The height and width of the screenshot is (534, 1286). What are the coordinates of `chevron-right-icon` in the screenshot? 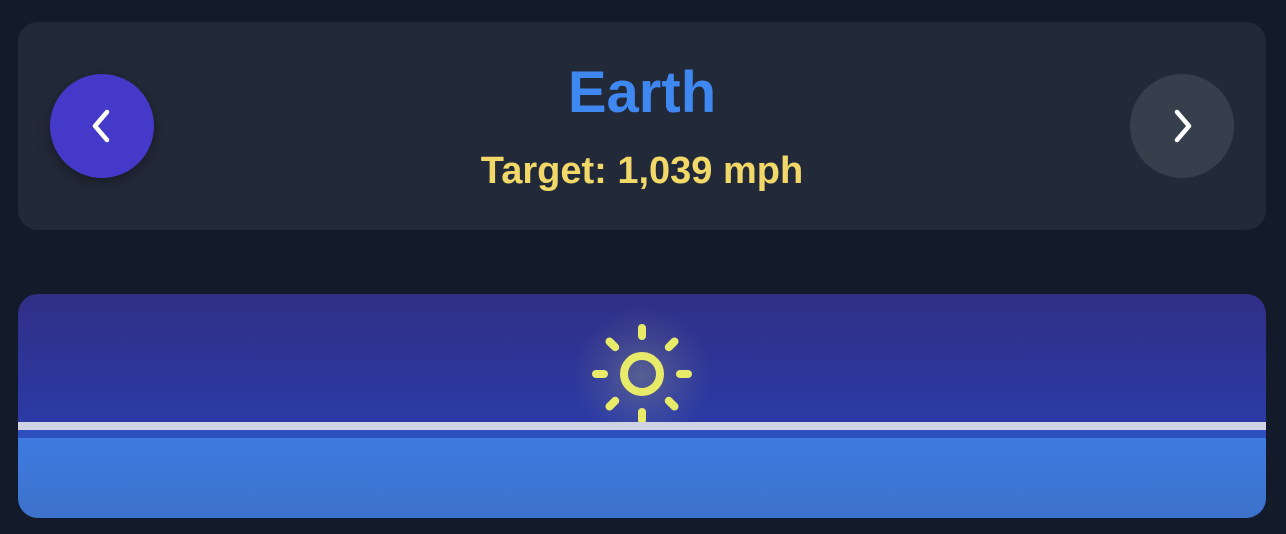 It's located at (1183, 126).